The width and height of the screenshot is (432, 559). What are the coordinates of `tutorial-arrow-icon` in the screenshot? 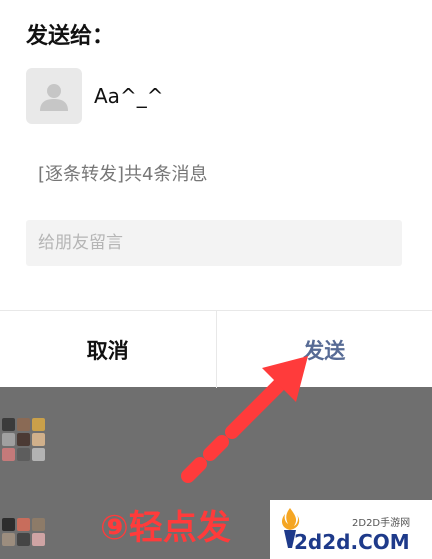 It's located at (244, 419).